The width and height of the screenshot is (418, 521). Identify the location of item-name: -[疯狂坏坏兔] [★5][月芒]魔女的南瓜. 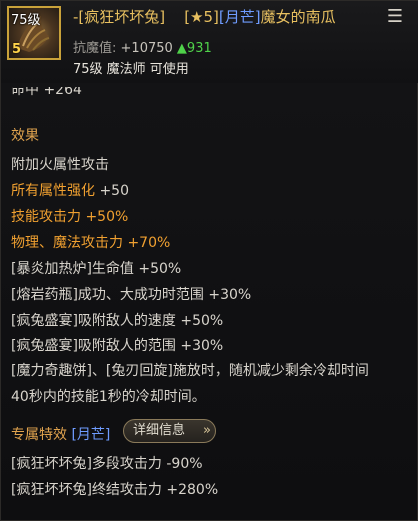
(204, 16).